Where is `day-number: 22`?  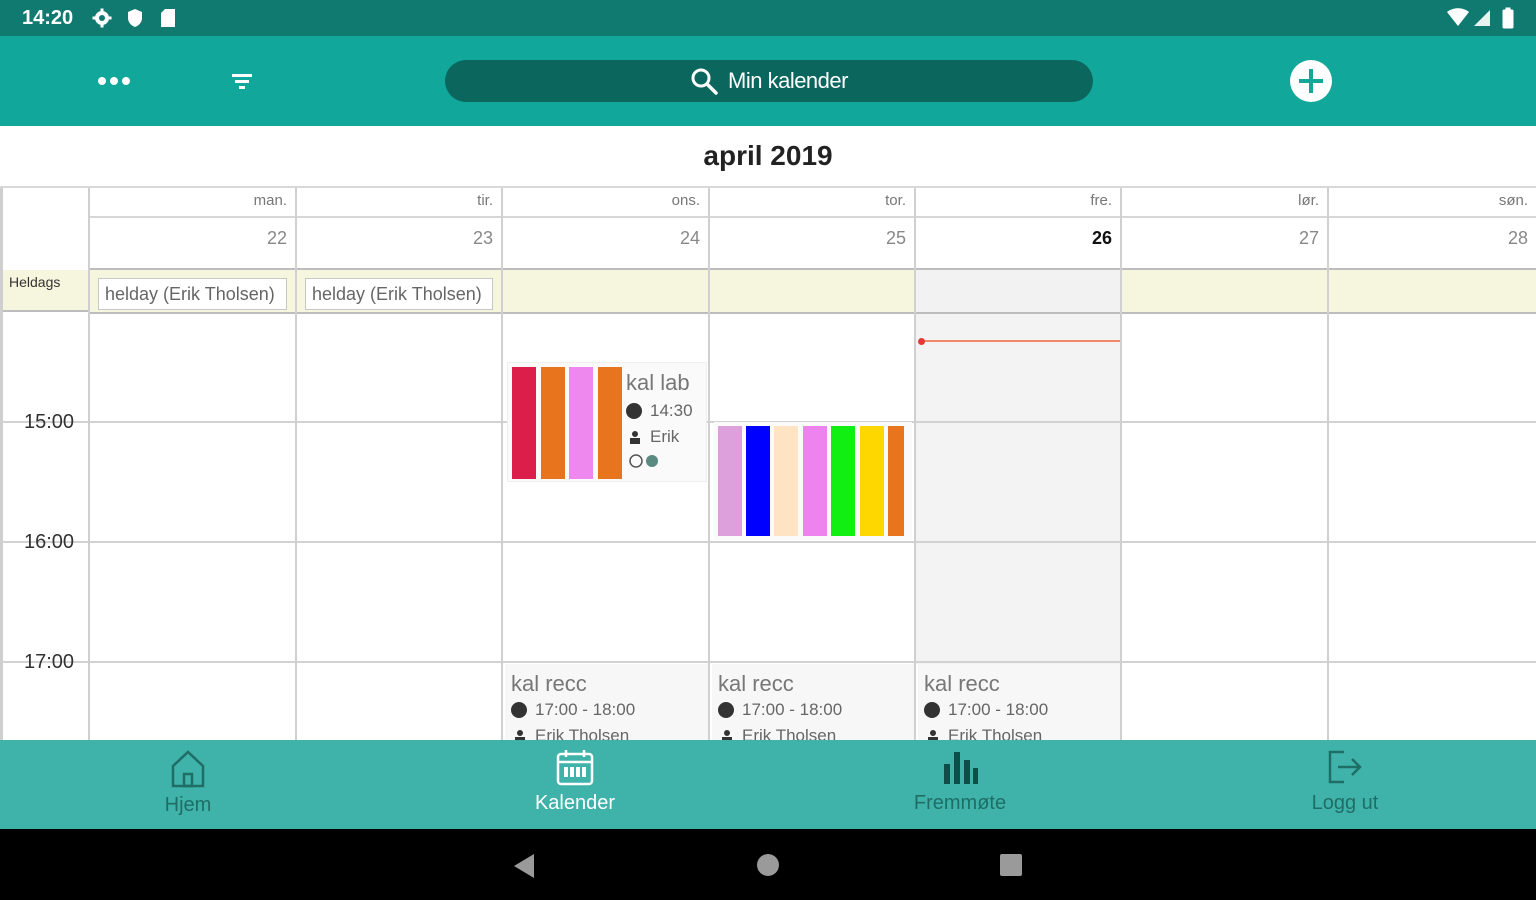
day-number: 22 is located at coordinates (277, 238).